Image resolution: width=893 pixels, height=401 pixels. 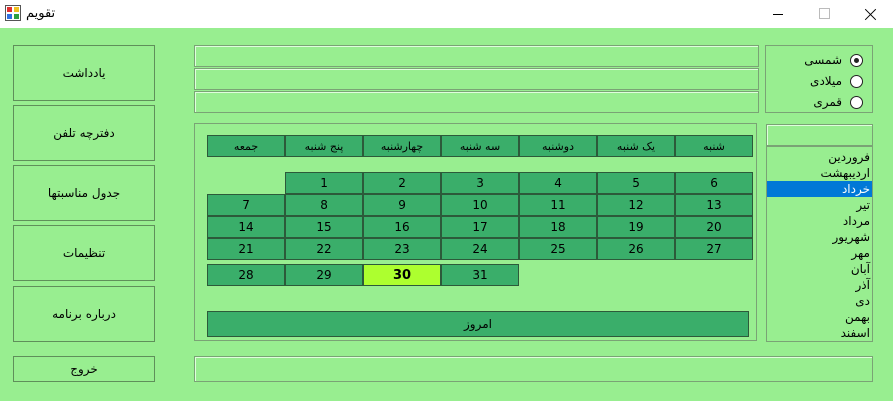 What do you see at coordinates (819, 237) in the screenshot?
I see `month-list-item: شهریور` at bounding box center [819, 237].